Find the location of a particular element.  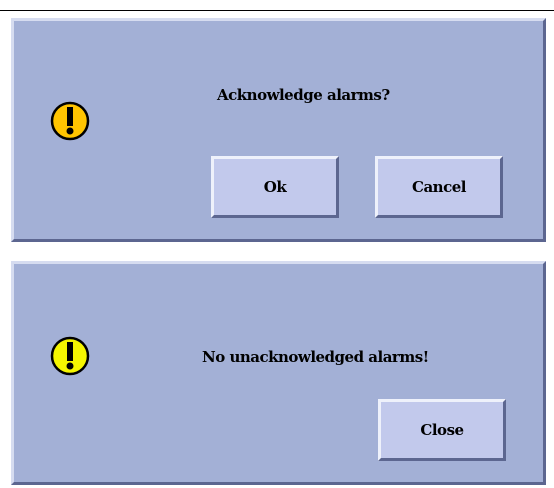

ok-button: Ok is located at coordinates (275, 187).